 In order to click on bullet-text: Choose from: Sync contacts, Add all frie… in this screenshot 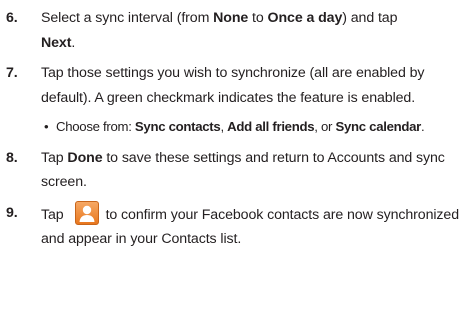, I will do `click(240, 126)`.